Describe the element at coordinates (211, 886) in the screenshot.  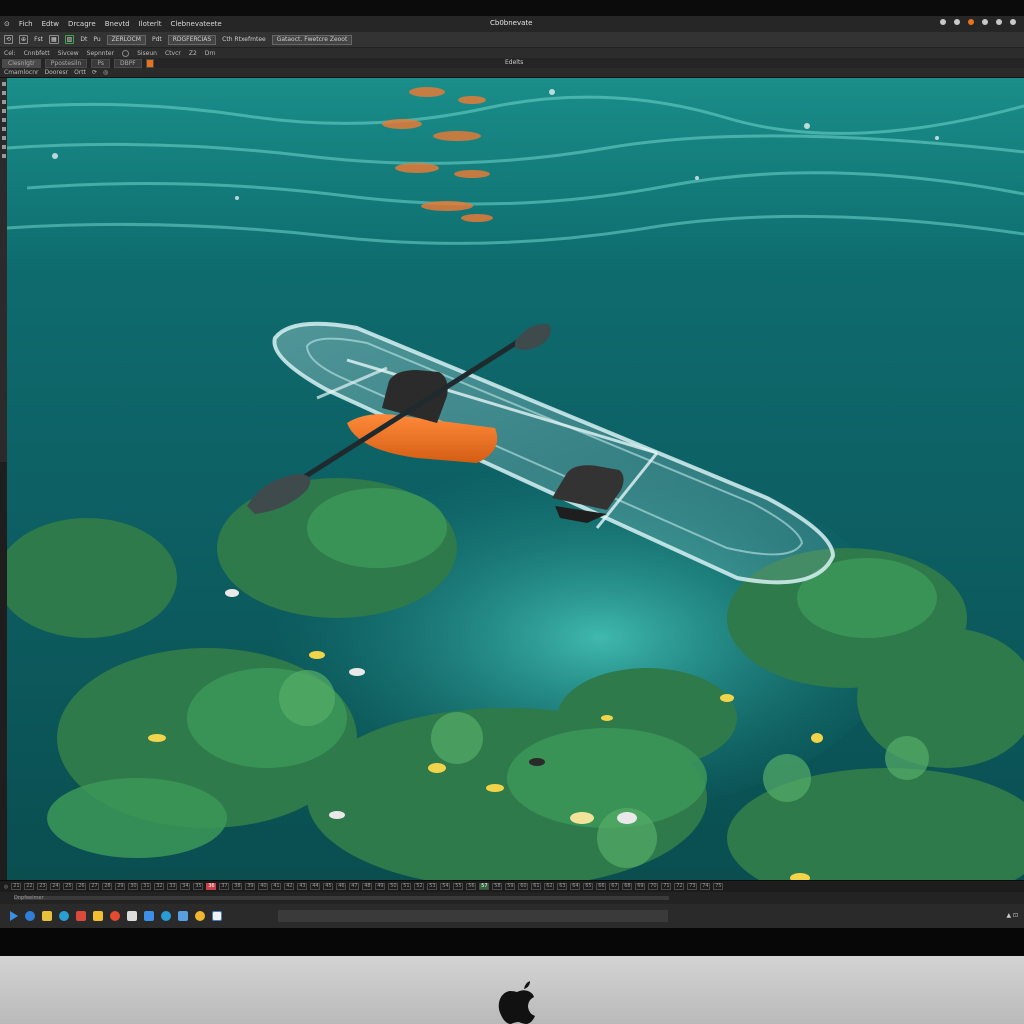
I see `timeline-frame-active: 36` at that location.